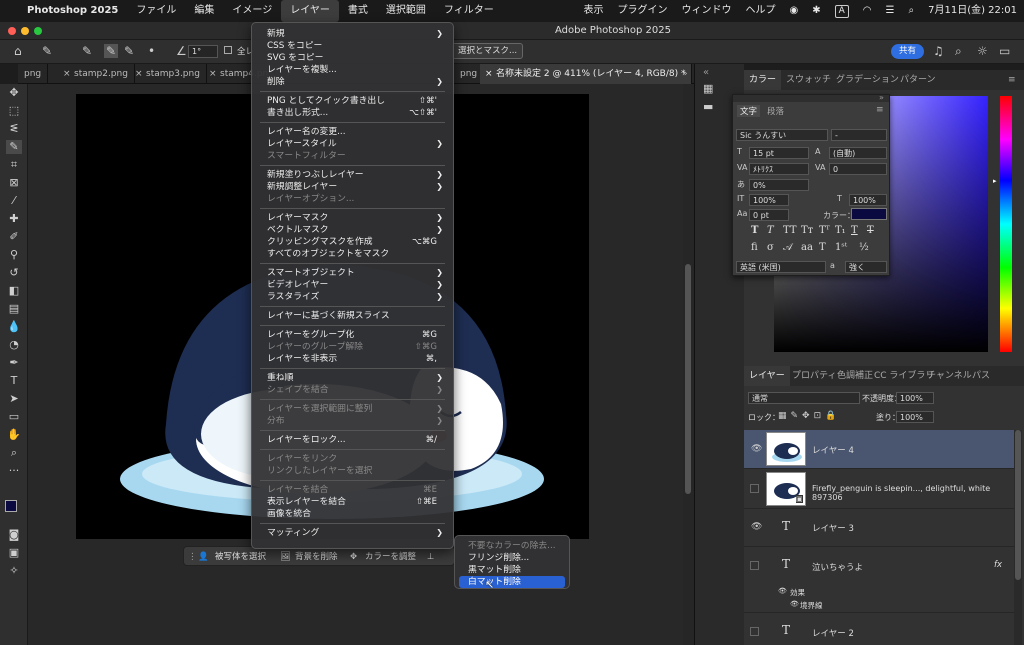  I want to click on kerning-field: ﾒﾄﾘｸｽ, so click(779, 169).